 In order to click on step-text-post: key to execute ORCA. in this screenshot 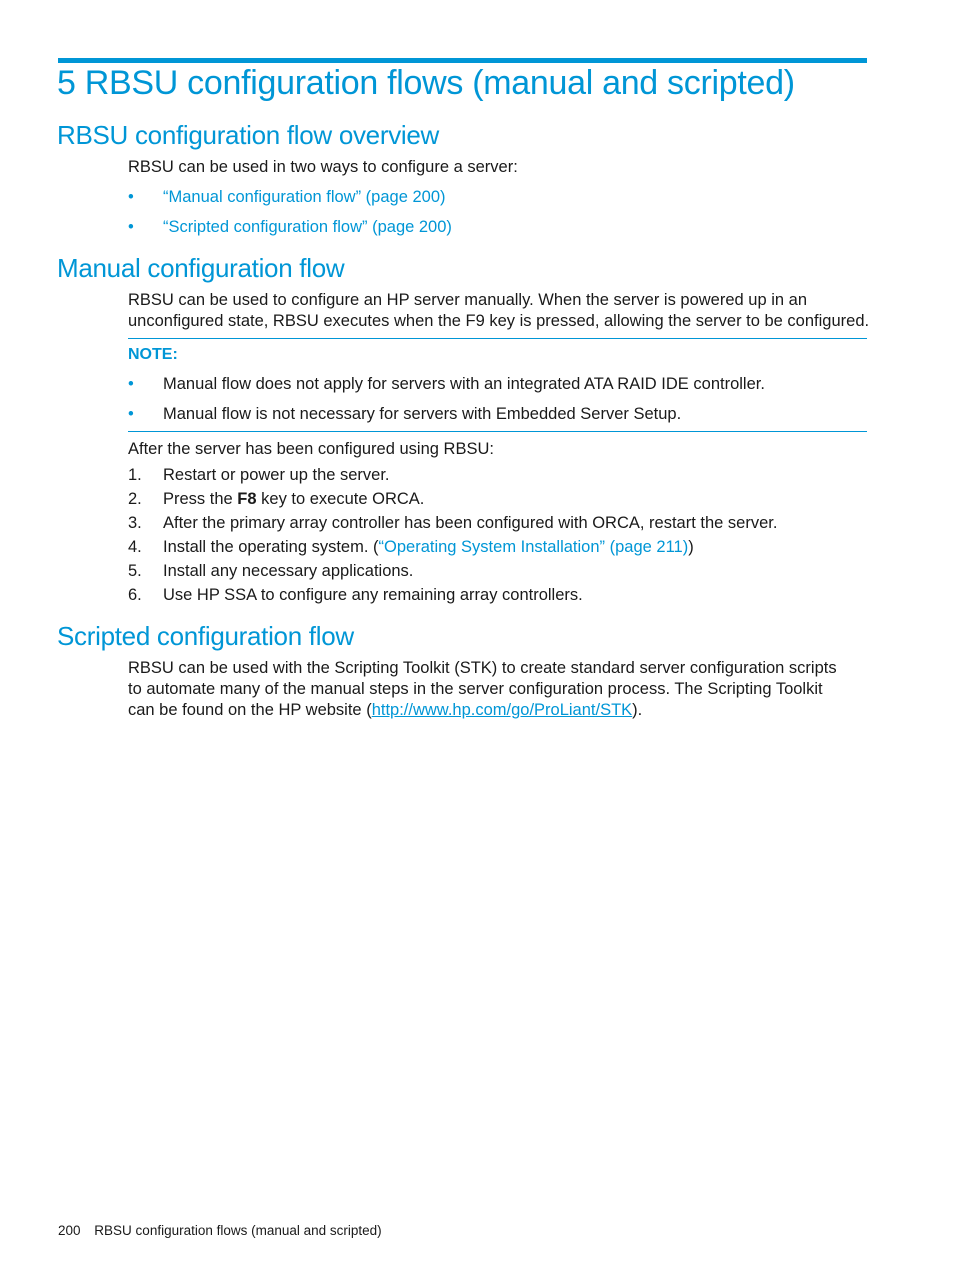, I will do `click(340, 499)`.